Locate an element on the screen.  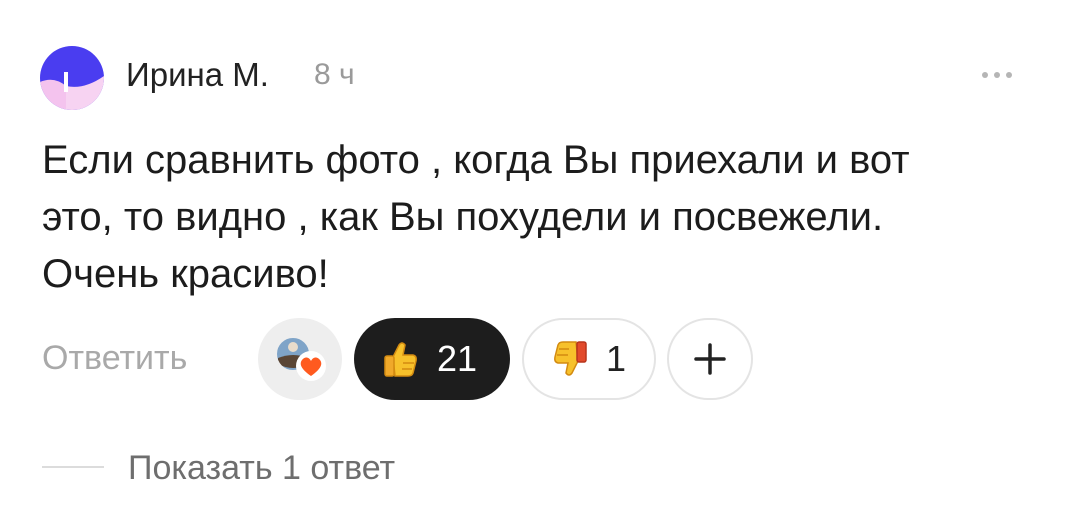
dislike-count: 1 is located at coordinates (616, 358).